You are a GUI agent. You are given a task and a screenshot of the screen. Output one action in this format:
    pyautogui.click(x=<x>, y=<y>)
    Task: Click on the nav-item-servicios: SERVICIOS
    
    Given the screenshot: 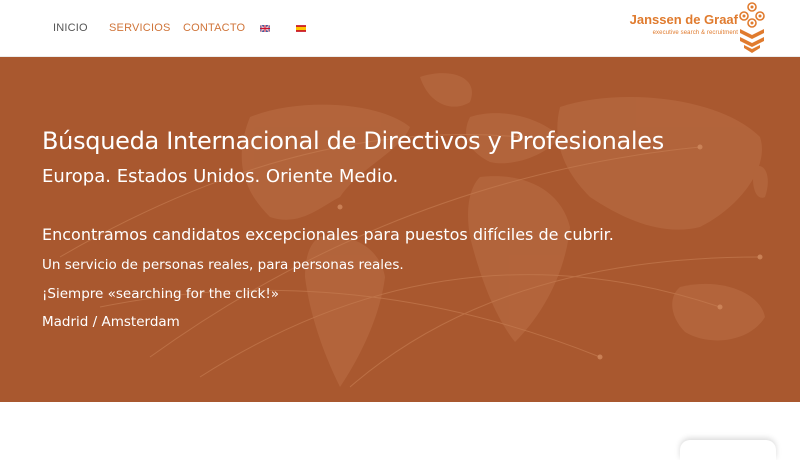 What is the action you would take?
    pyautogui.click(x=140, y=28)
    